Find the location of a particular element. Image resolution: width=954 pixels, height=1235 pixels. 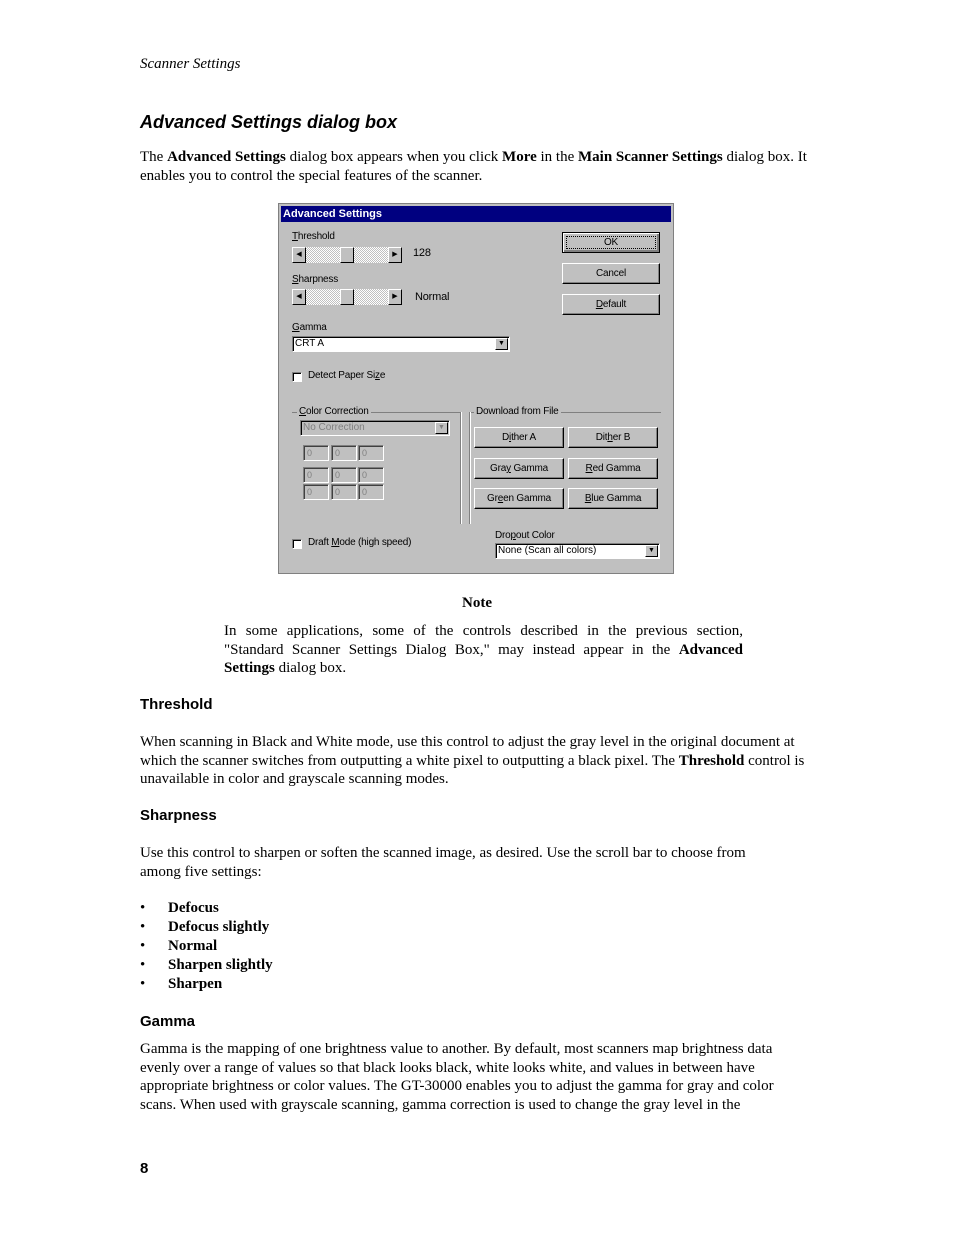

ok-button: OK is located at coordinates (611, 242).